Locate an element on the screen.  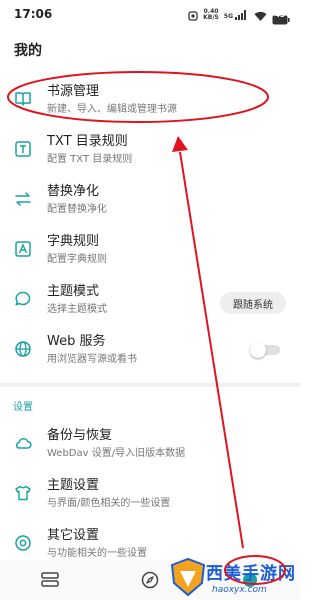
signal-label: 5G is located at coordinates (228, 16).